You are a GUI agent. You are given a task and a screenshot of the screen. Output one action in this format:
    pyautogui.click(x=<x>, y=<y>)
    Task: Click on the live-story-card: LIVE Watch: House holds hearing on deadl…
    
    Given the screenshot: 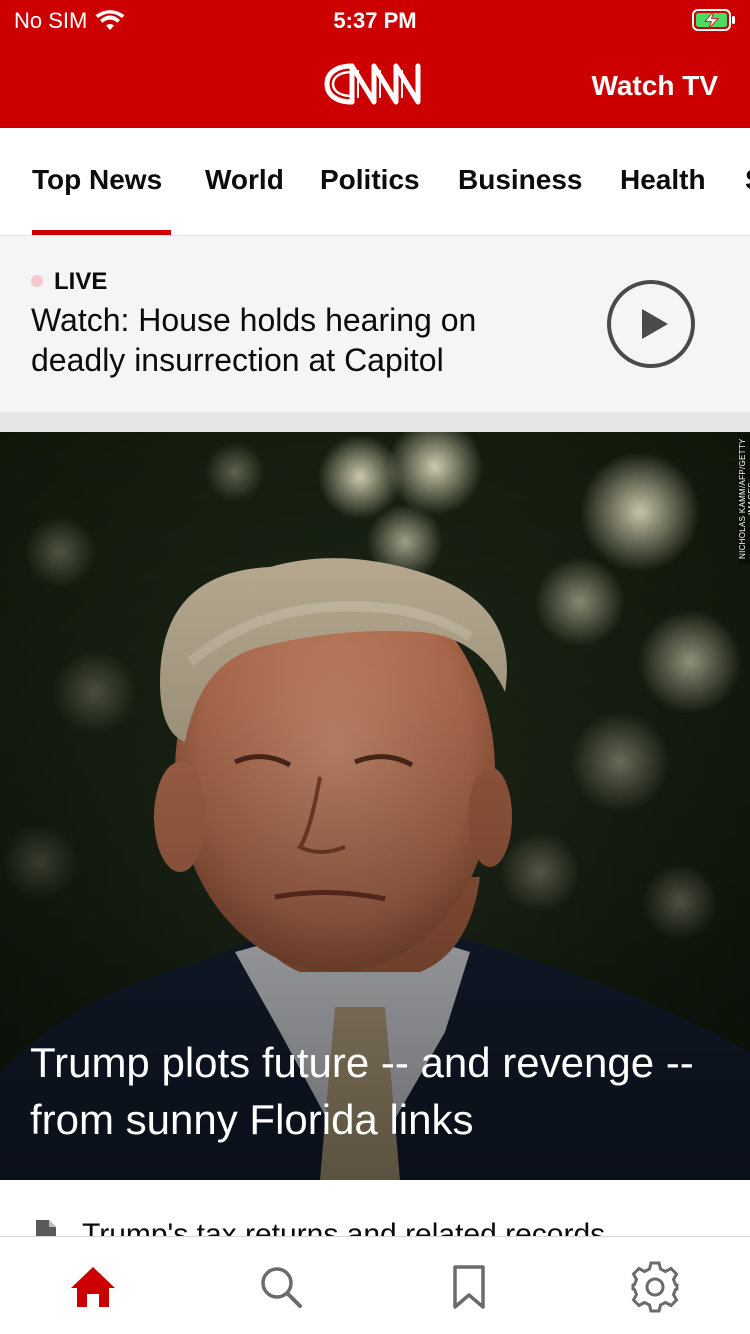 What is the action you would take?
    pyautogui.click(x=375, y=324)
    